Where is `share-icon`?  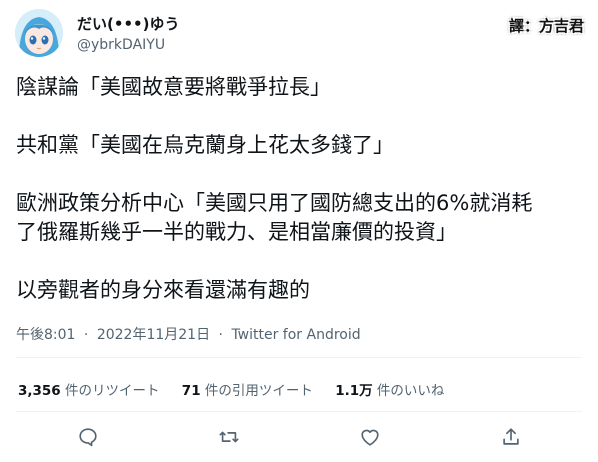
share-icon is located at coordinates (511, 436).